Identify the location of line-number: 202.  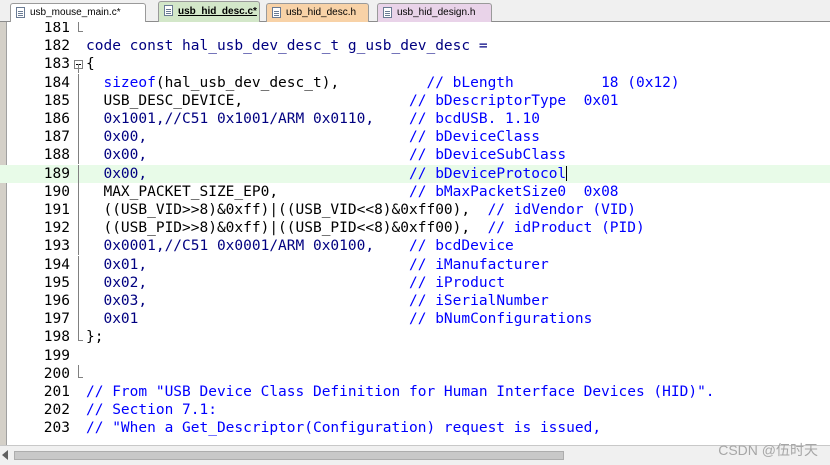
(56, 410).